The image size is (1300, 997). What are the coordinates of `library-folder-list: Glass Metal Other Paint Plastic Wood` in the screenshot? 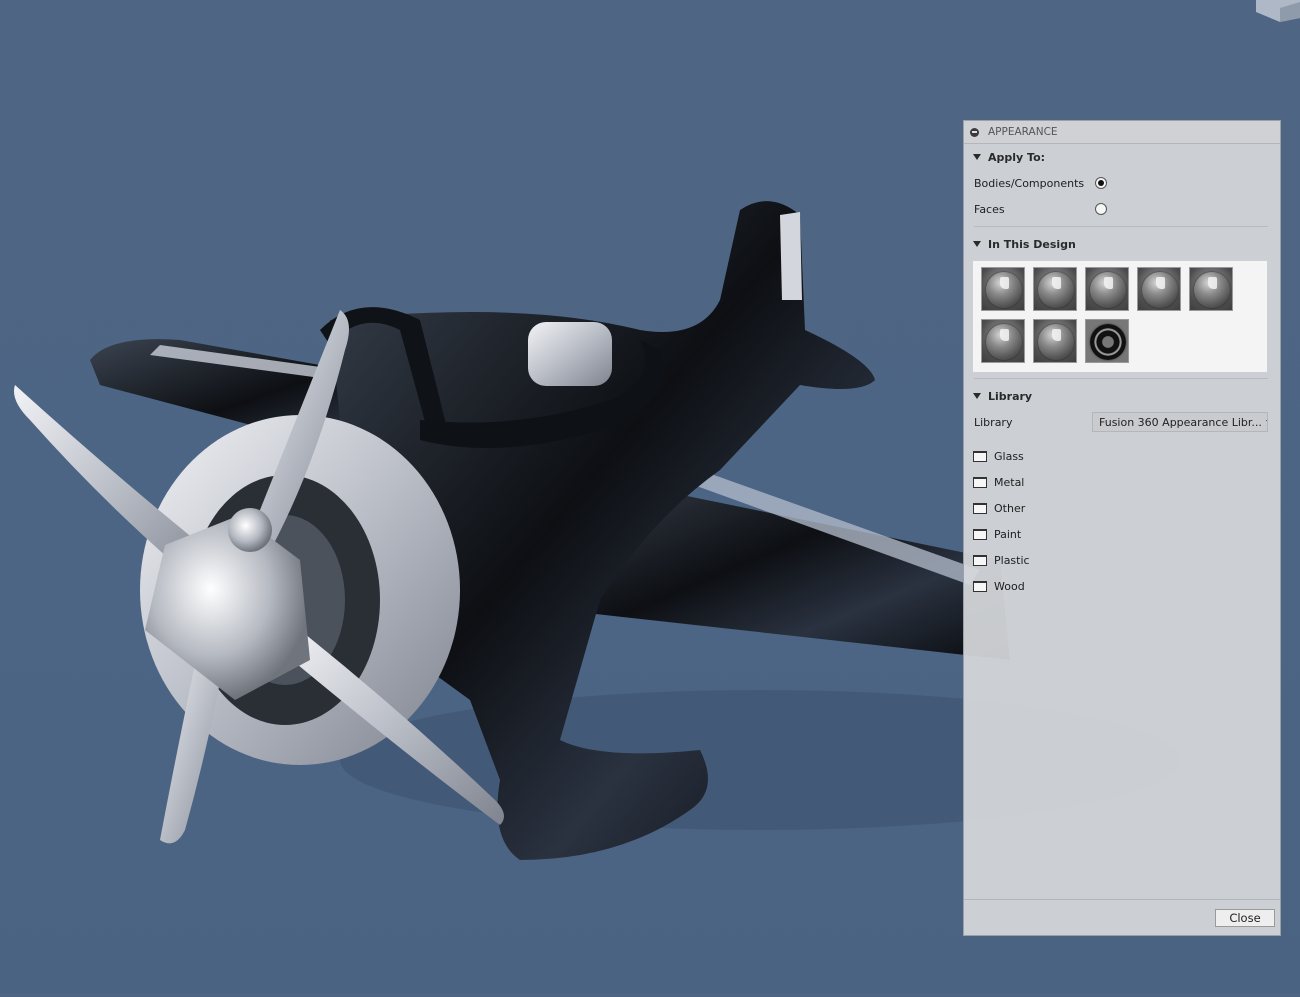 It's located at (1122, 521).